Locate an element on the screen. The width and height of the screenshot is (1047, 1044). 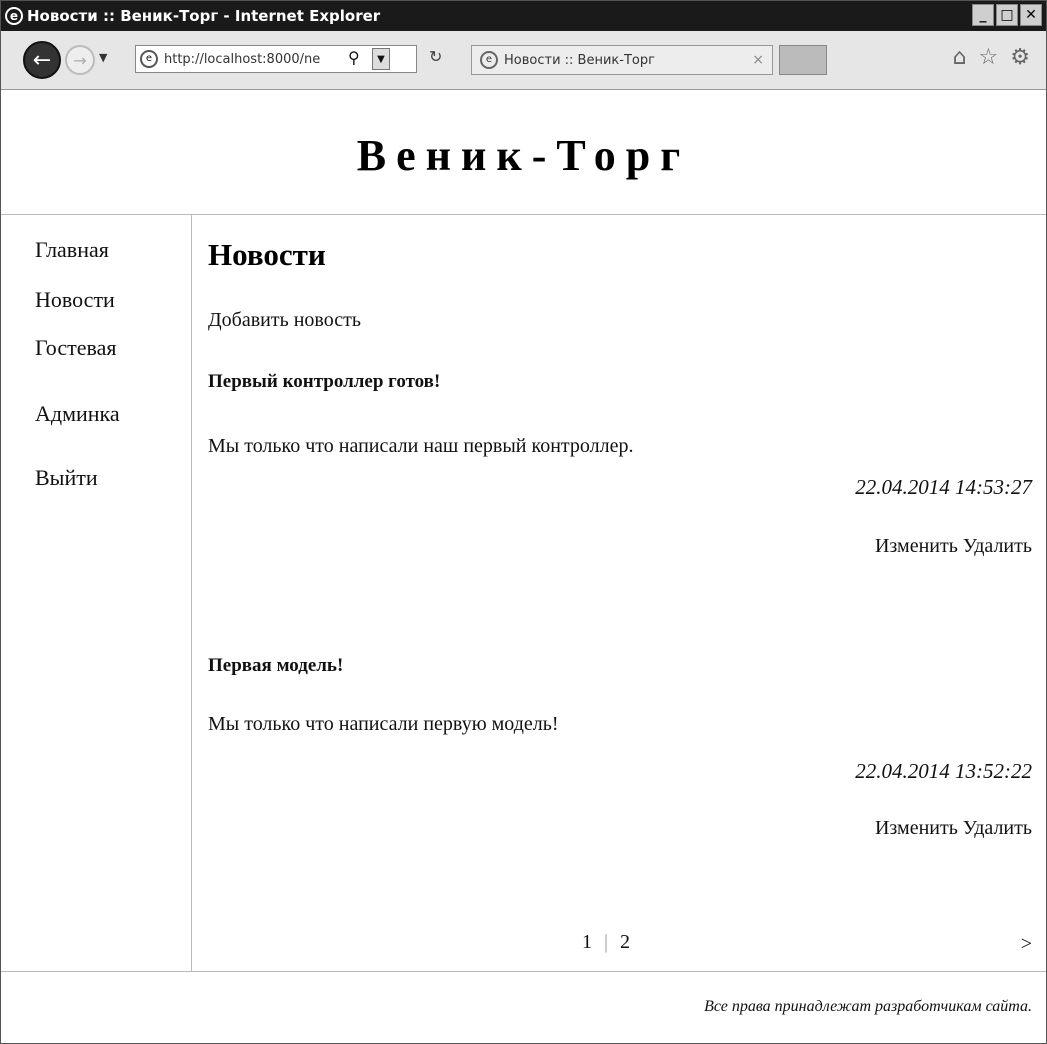
page-current: 1 is located at coordinates (587, 942).